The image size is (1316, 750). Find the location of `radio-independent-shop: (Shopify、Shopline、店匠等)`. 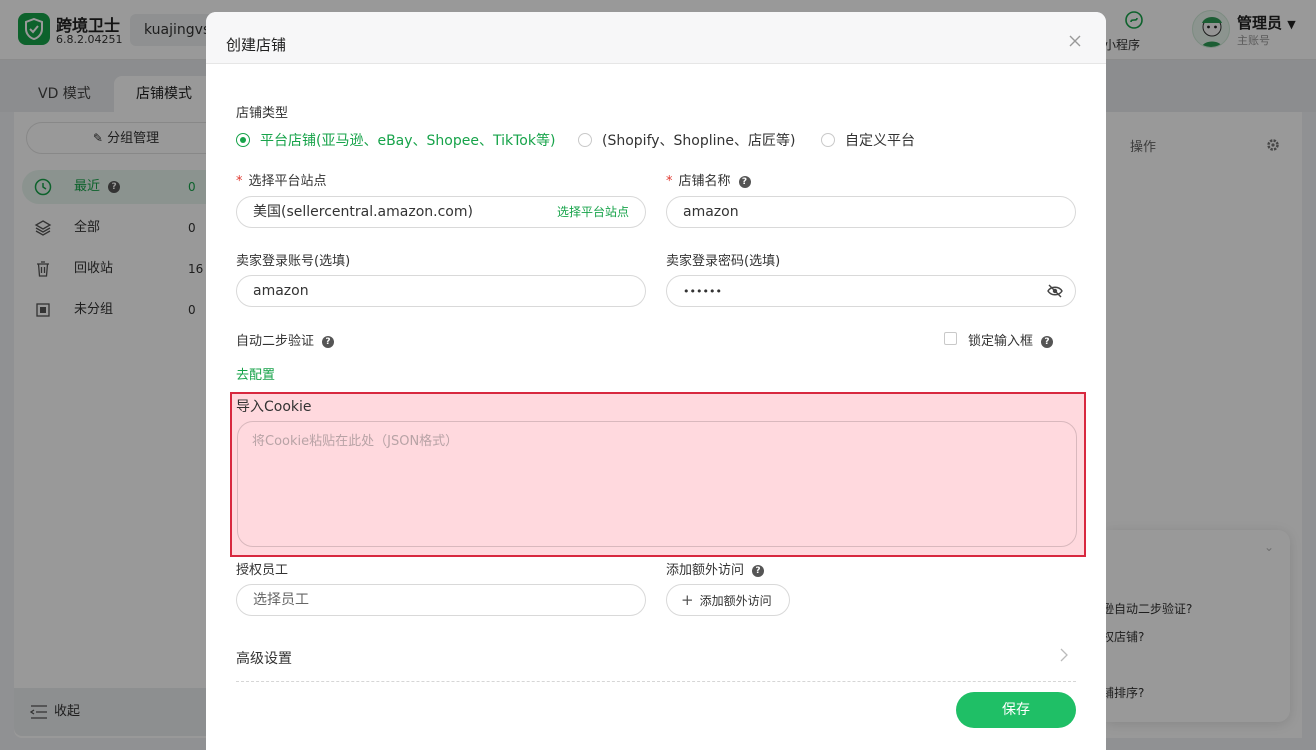

radio-independent-shop: (Shopify、Shopline、店匠等) is located at coordinates (686, 140).